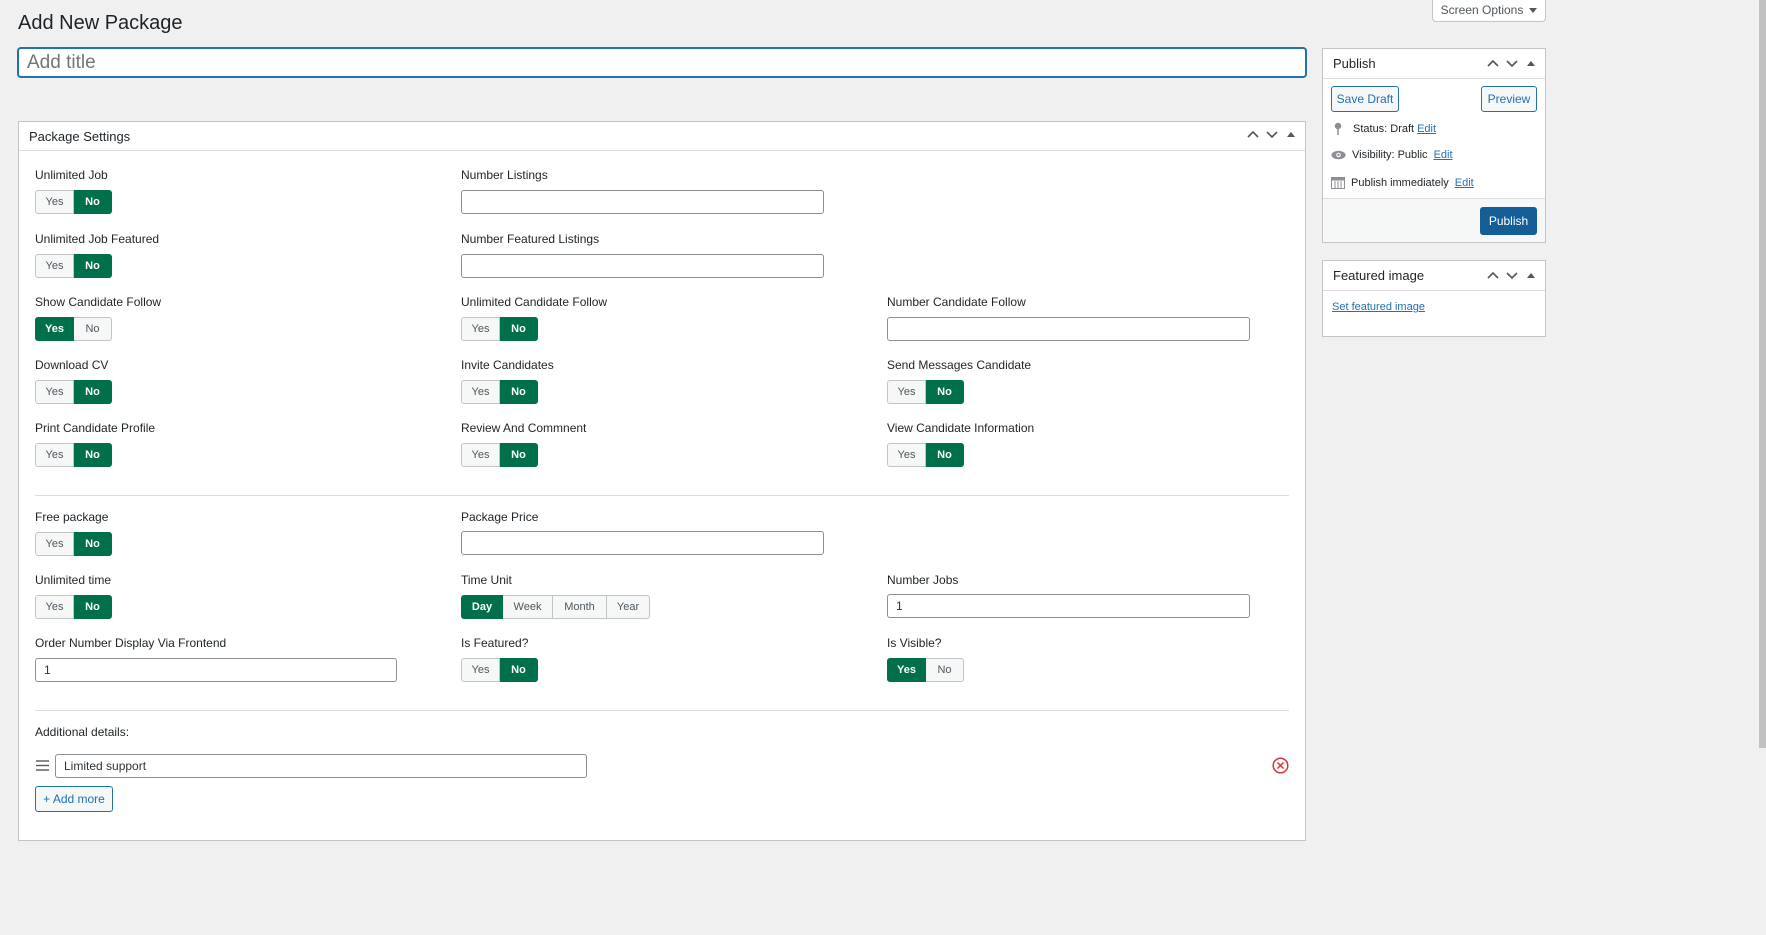 This screenshot has width=1766, height=935. What do you see at coordinates (519, 329) in the screenshot?
I see `unlimited-candidate-follow-no: No` at bounding box center [519, 329].